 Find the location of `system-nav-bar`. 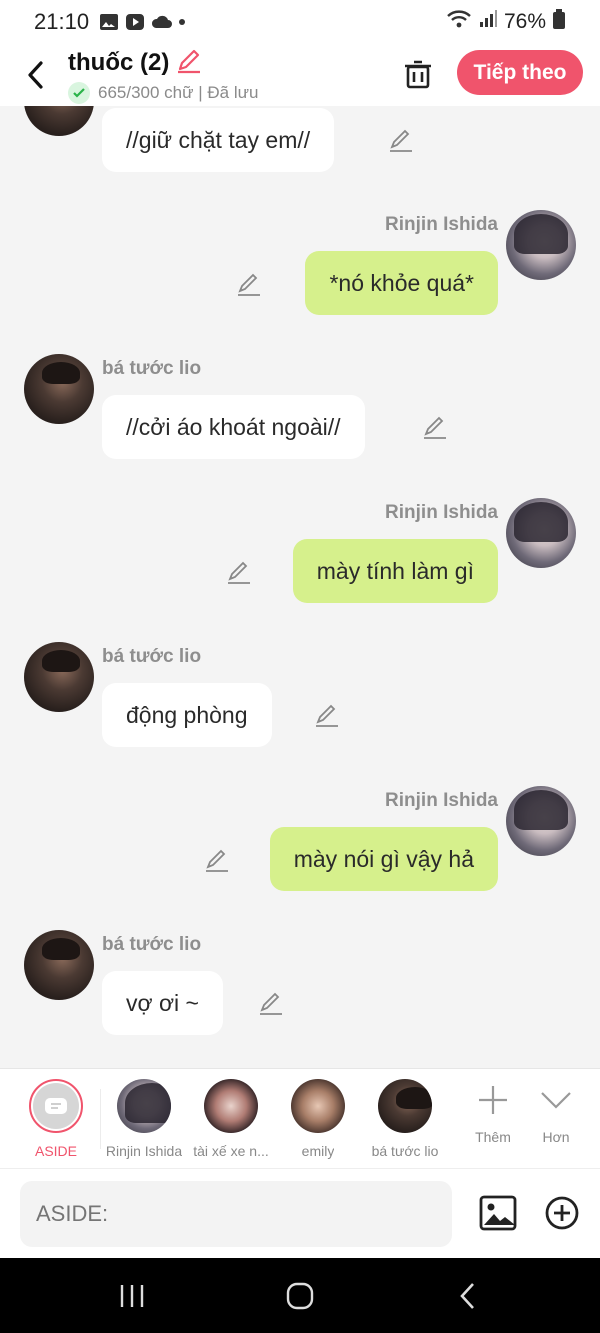

system-nav-bar is located at coordinates (300, 1295).